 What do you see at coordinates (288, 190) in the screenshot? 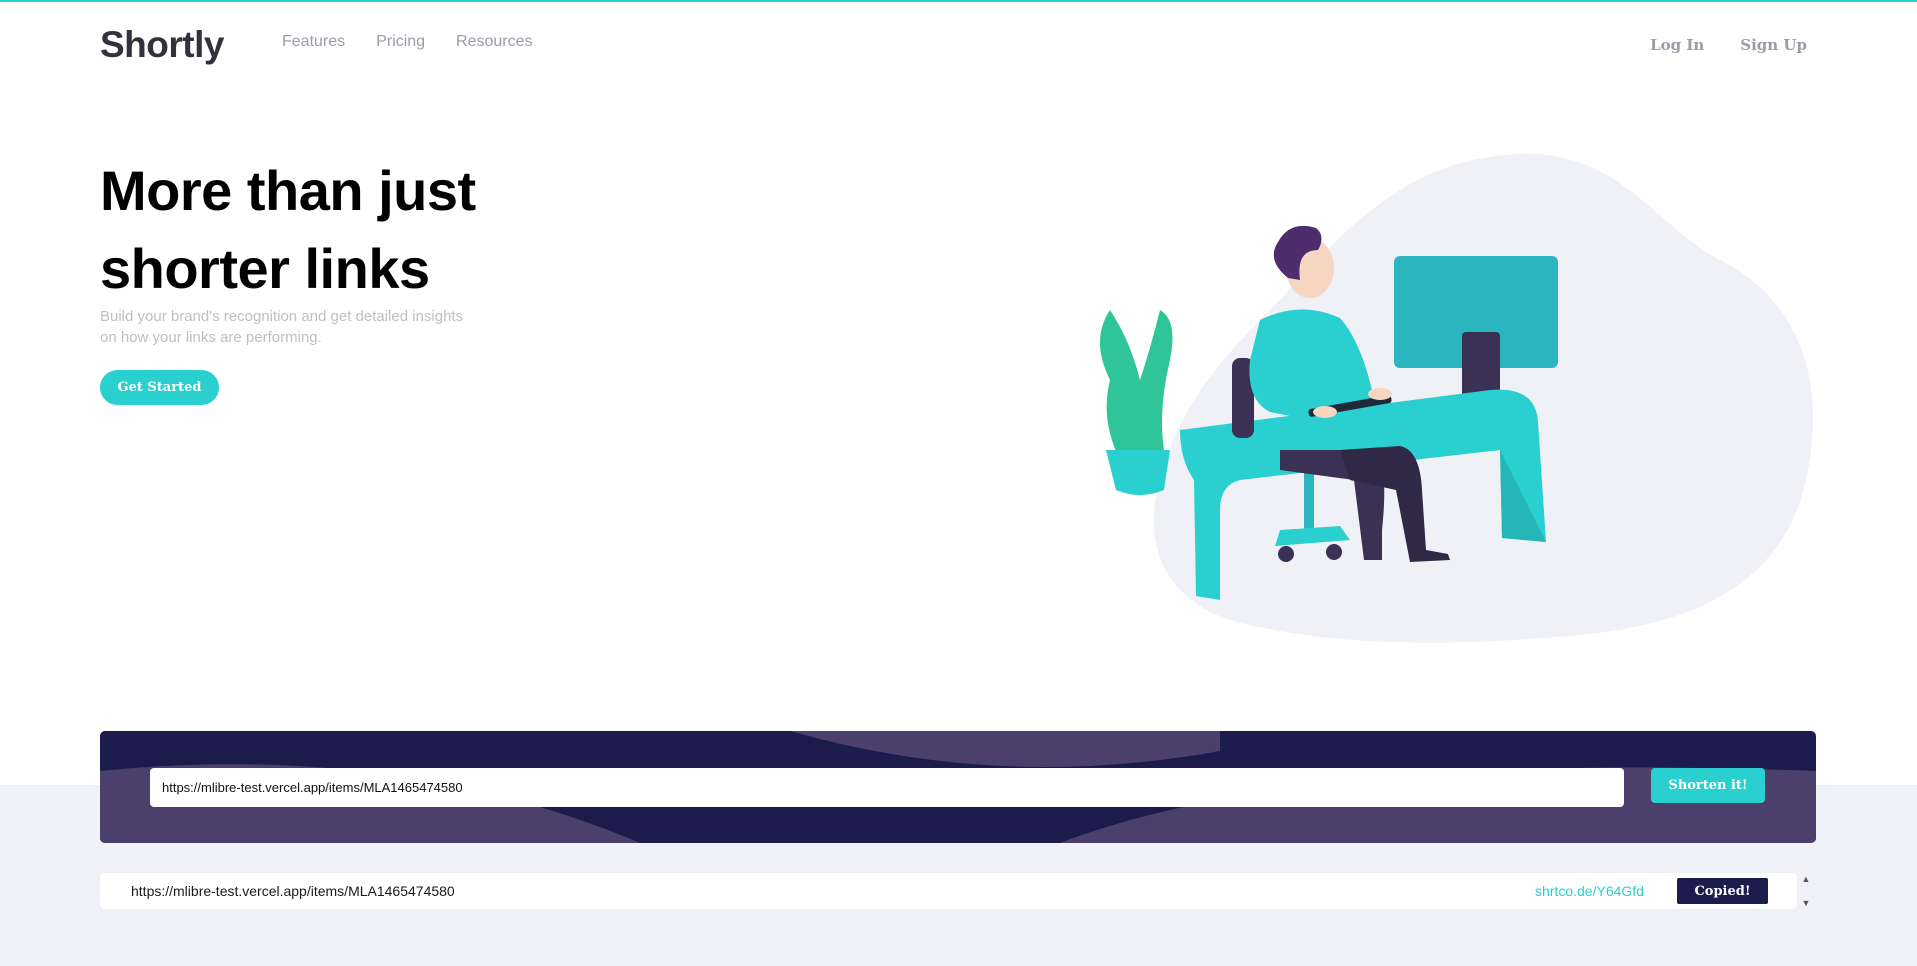
I see `hero-title-line-1: More than just` at bounding box center [288, 190].